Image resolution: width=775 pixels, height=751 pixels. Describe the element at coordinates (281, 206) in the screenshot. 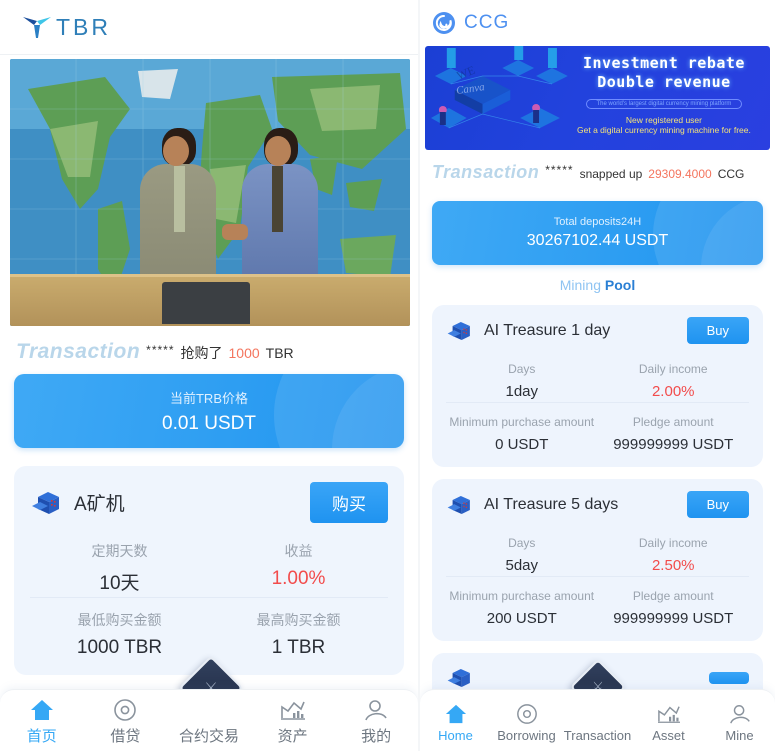

I see `person-right` at that location.